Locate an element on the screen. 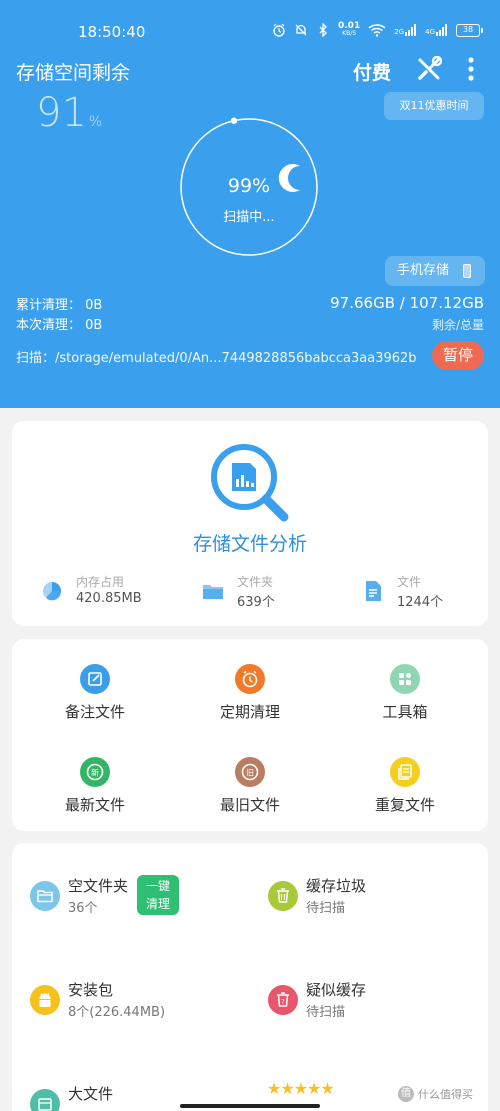  new-file-icon: 新 is located at coordinates (95, 772).